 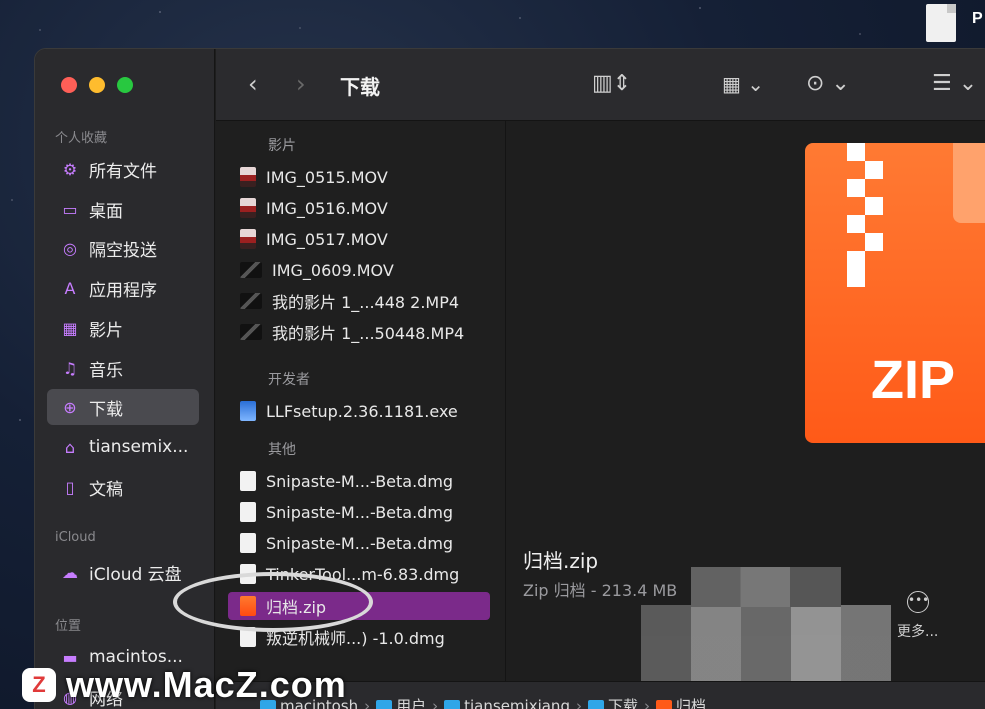 What do you see at coordinates (622, 703) in the screenshot?
I see `path-item-label: 下载` at bounding box center [622, 703].